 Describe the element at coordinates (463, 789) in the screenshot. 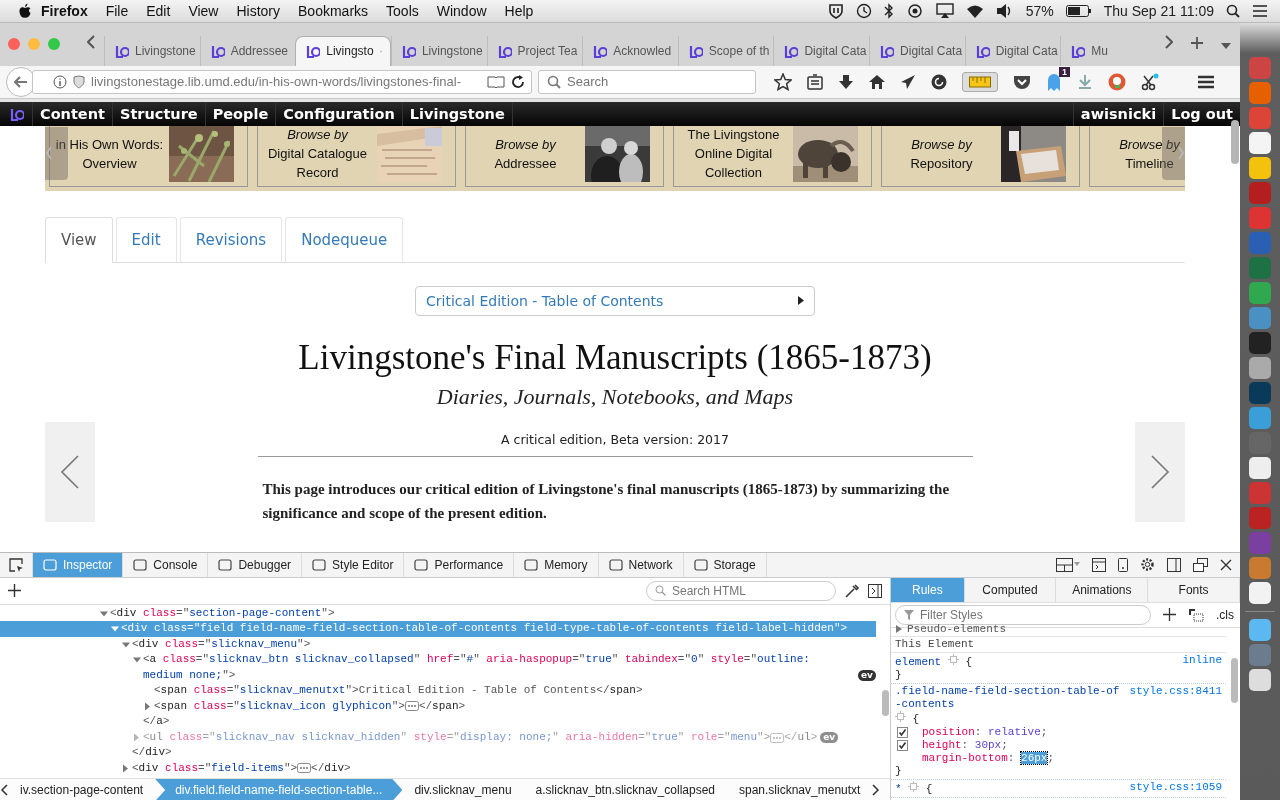

I see `breadcrumb: div.slicknav_menu` at that location.